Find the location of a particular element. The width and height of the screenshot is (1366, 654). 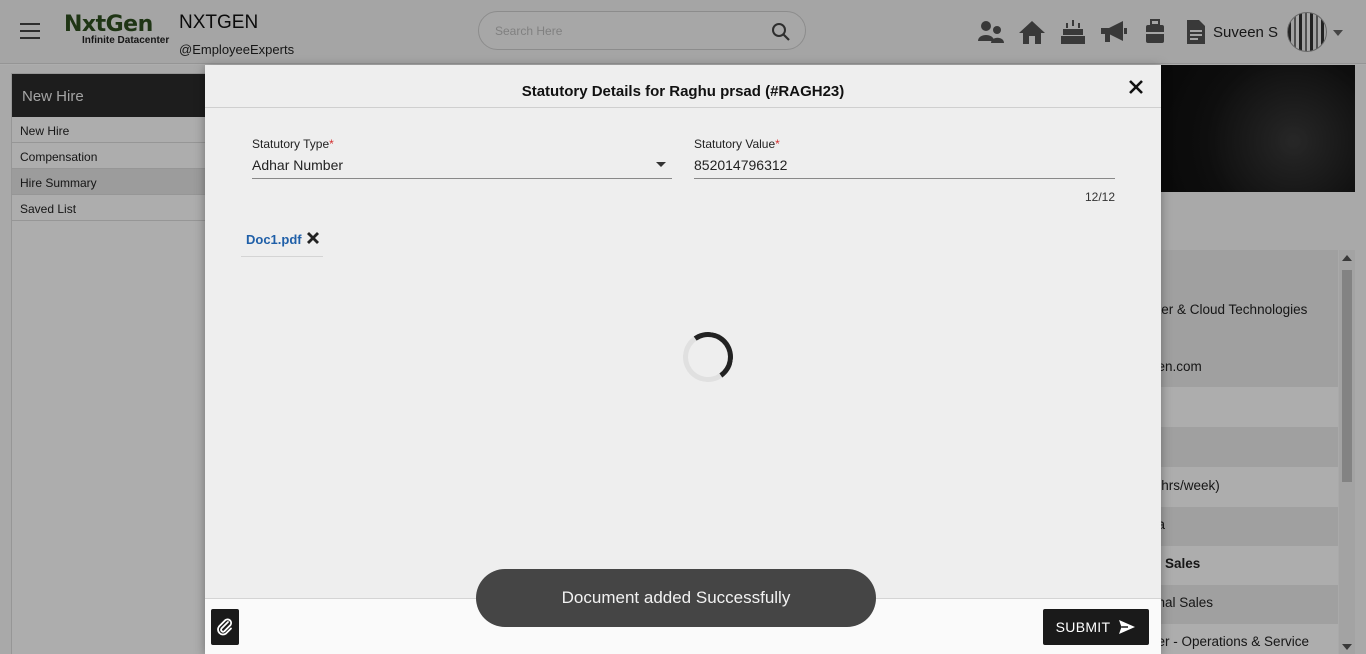

loading-spinner is located at coordinates (708, 357).